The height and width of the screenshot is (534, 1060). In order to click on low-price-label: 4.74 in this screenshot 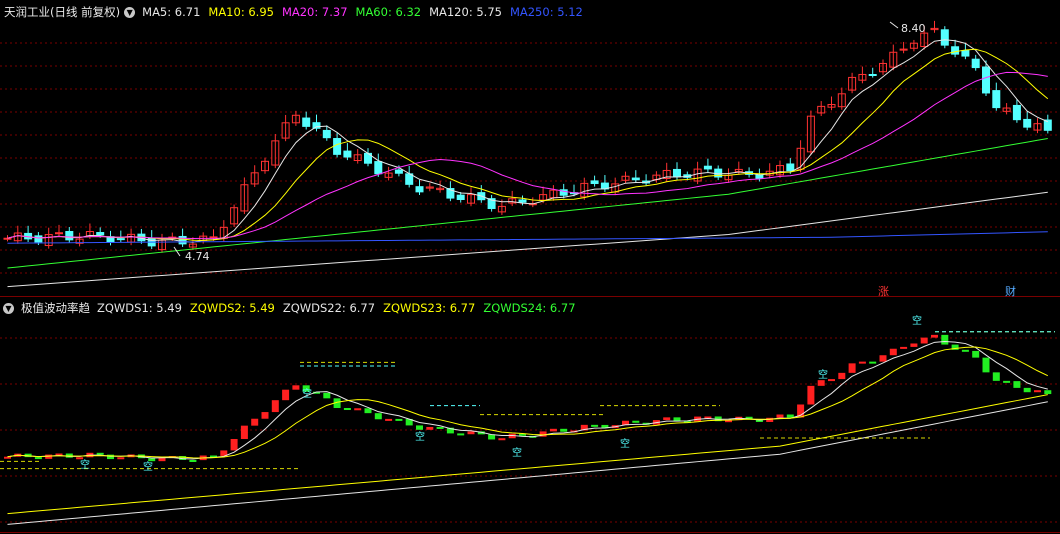, I will do `click(197, 256)`.